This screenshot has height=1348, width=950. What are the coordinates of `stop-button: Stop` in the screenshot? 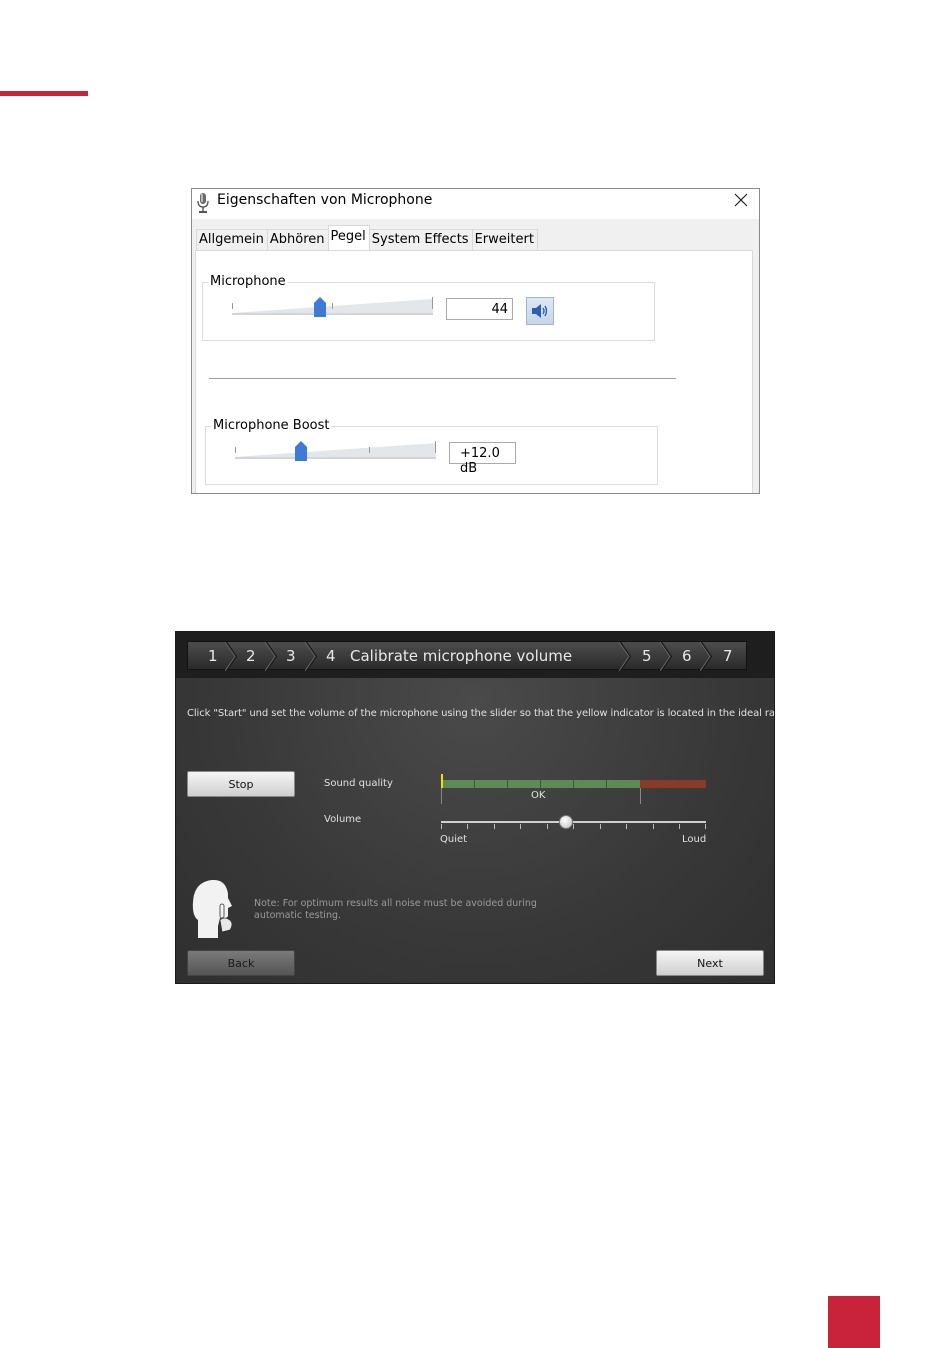 It's located at (241, 784).